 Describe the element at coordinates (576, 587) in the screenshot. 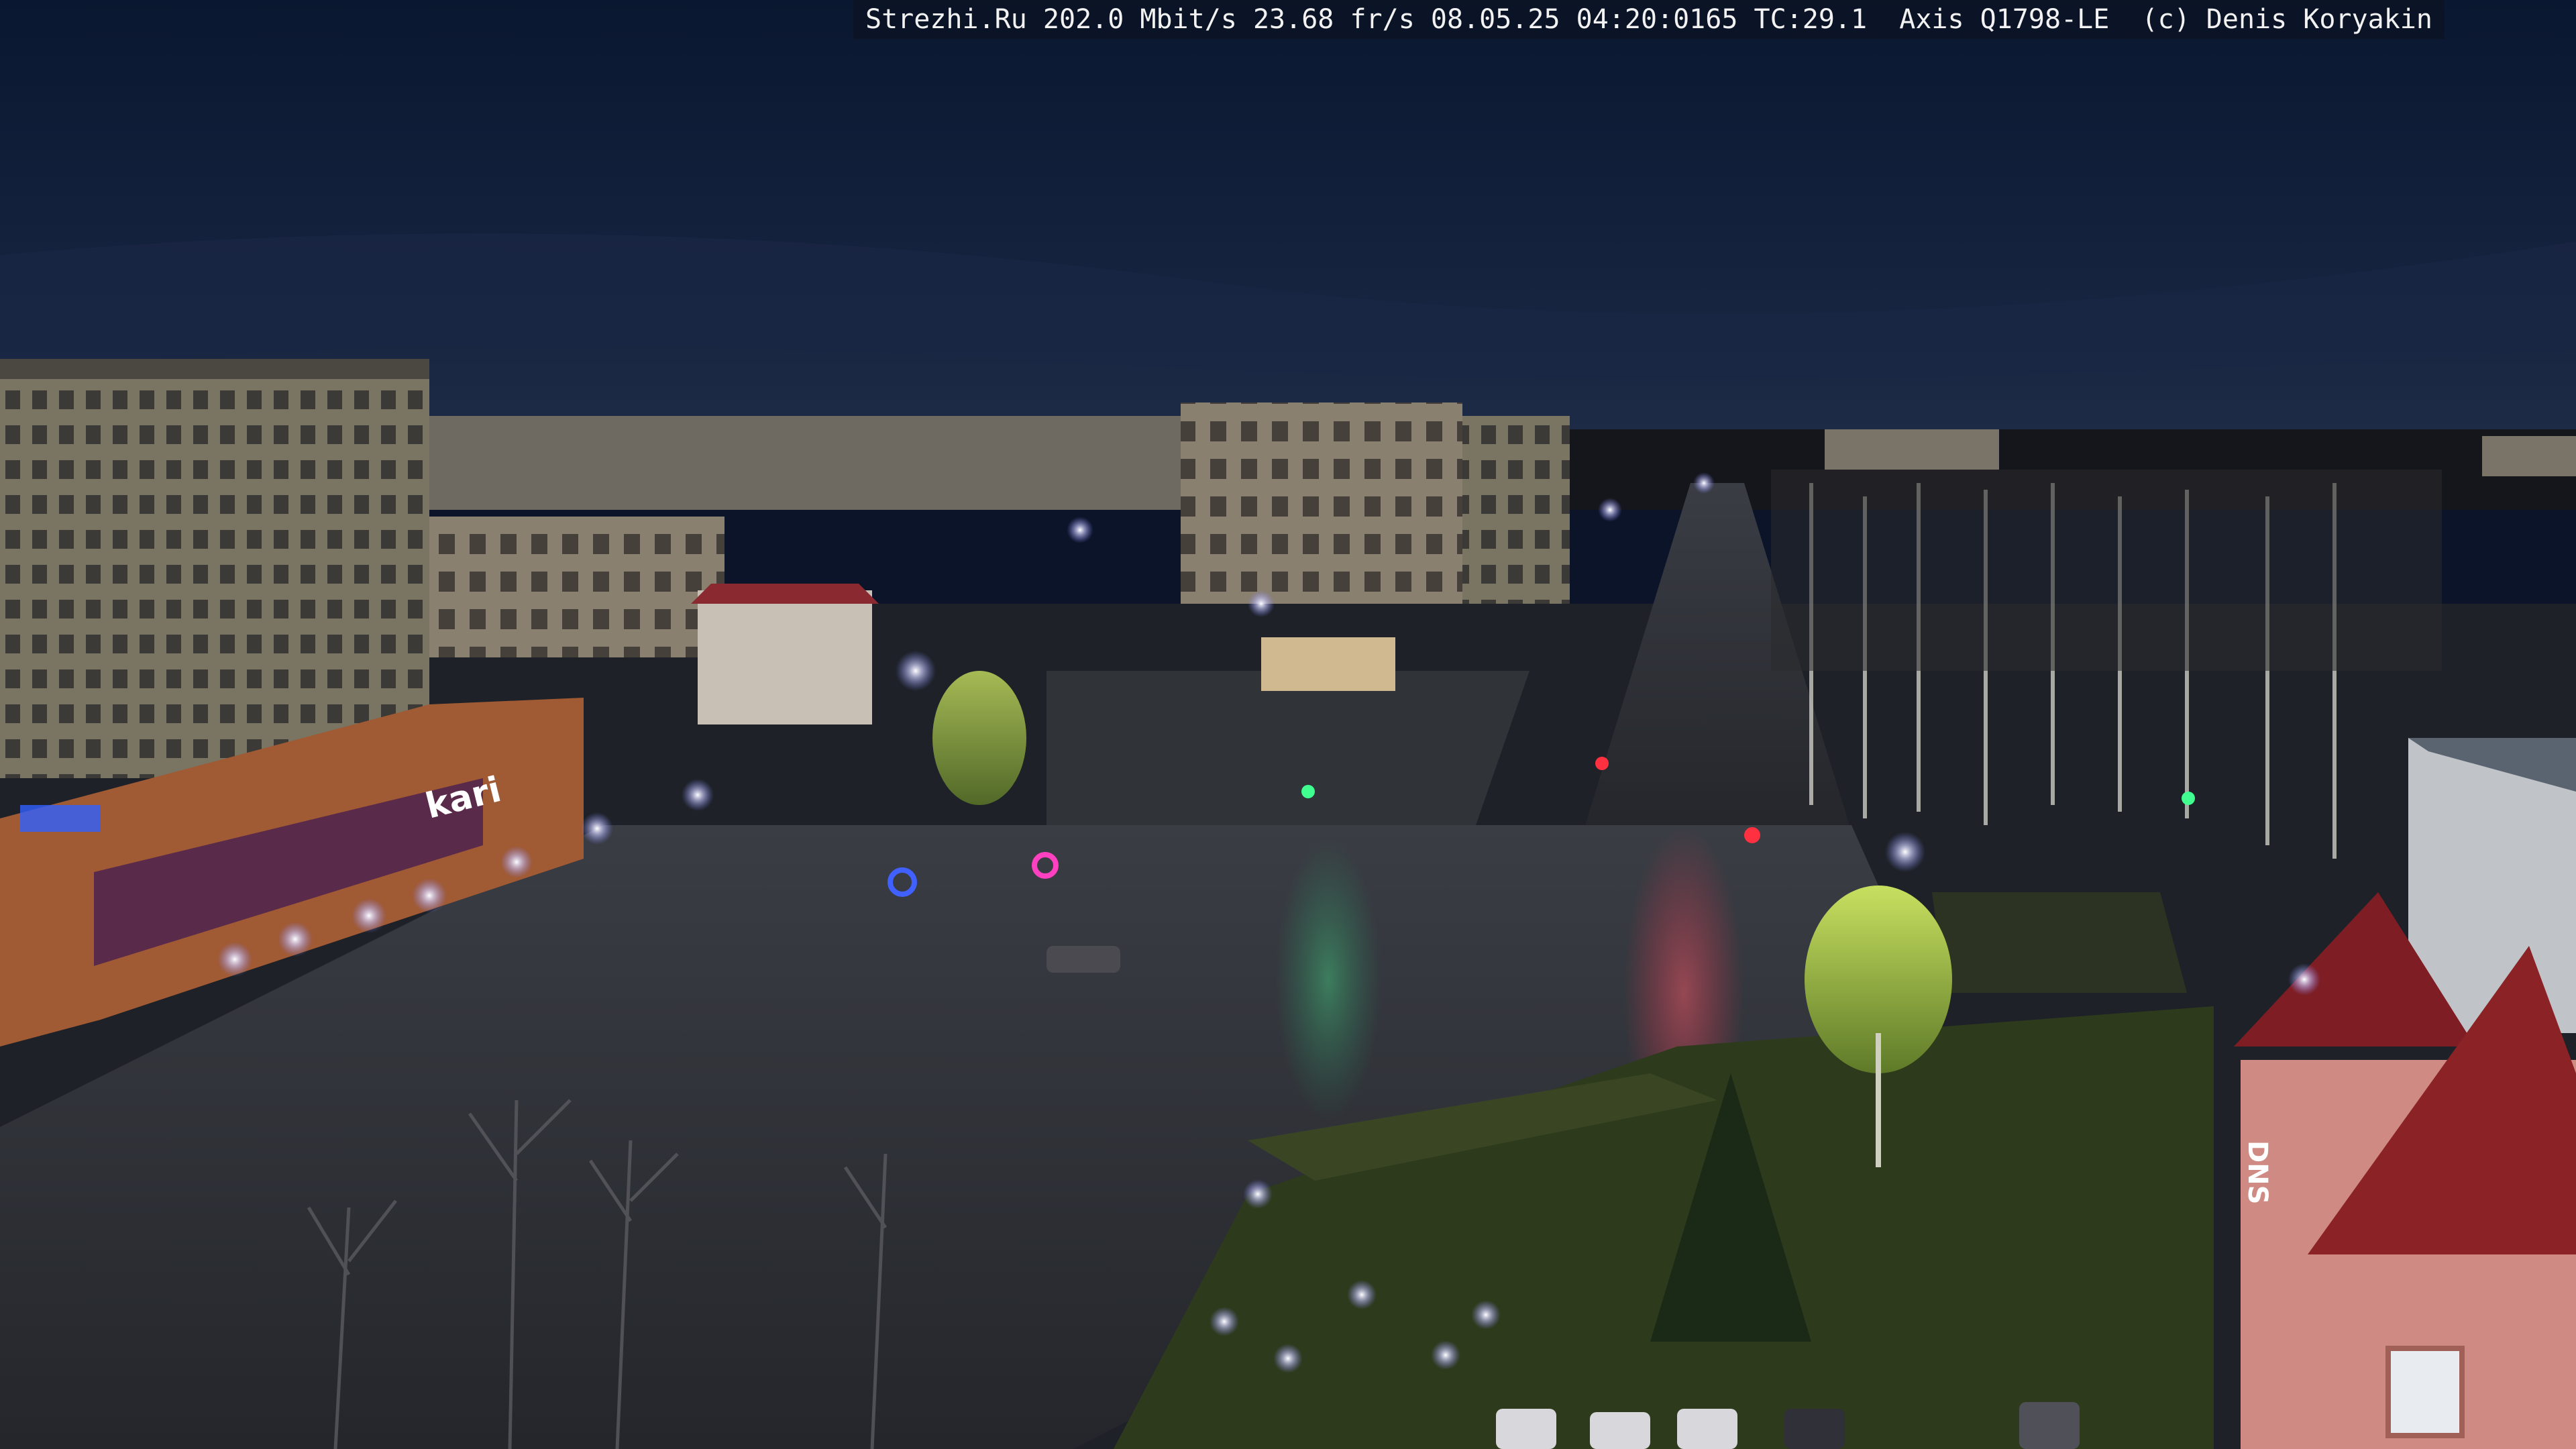

I see `white-building` at that location.